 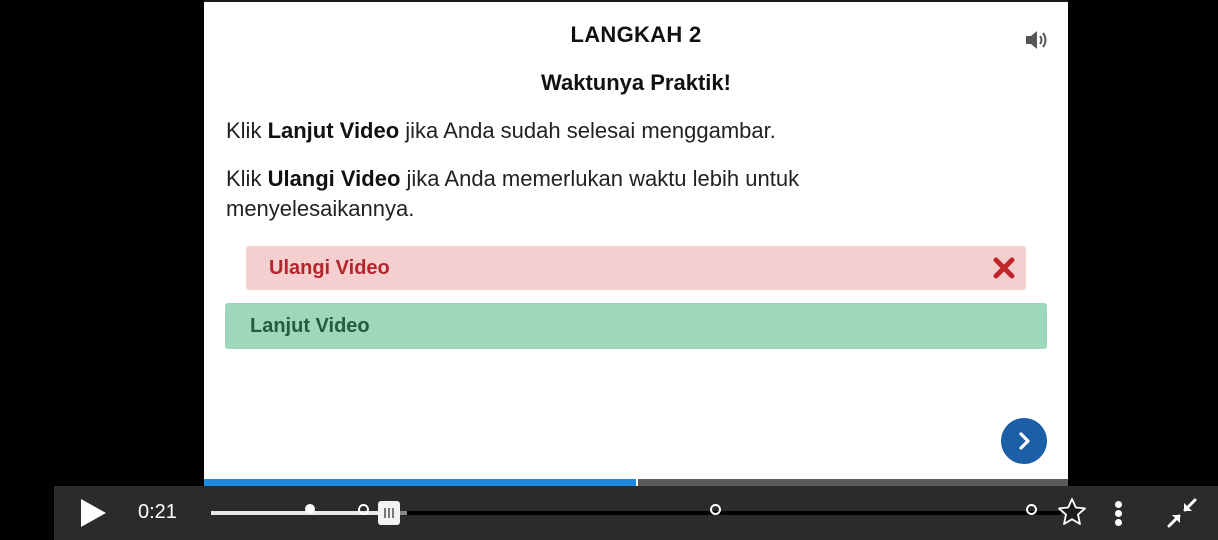 What do you see at coordinates (636, 1) in the screenshot?
I see `card-top-border` at bounding box center [636, 1].